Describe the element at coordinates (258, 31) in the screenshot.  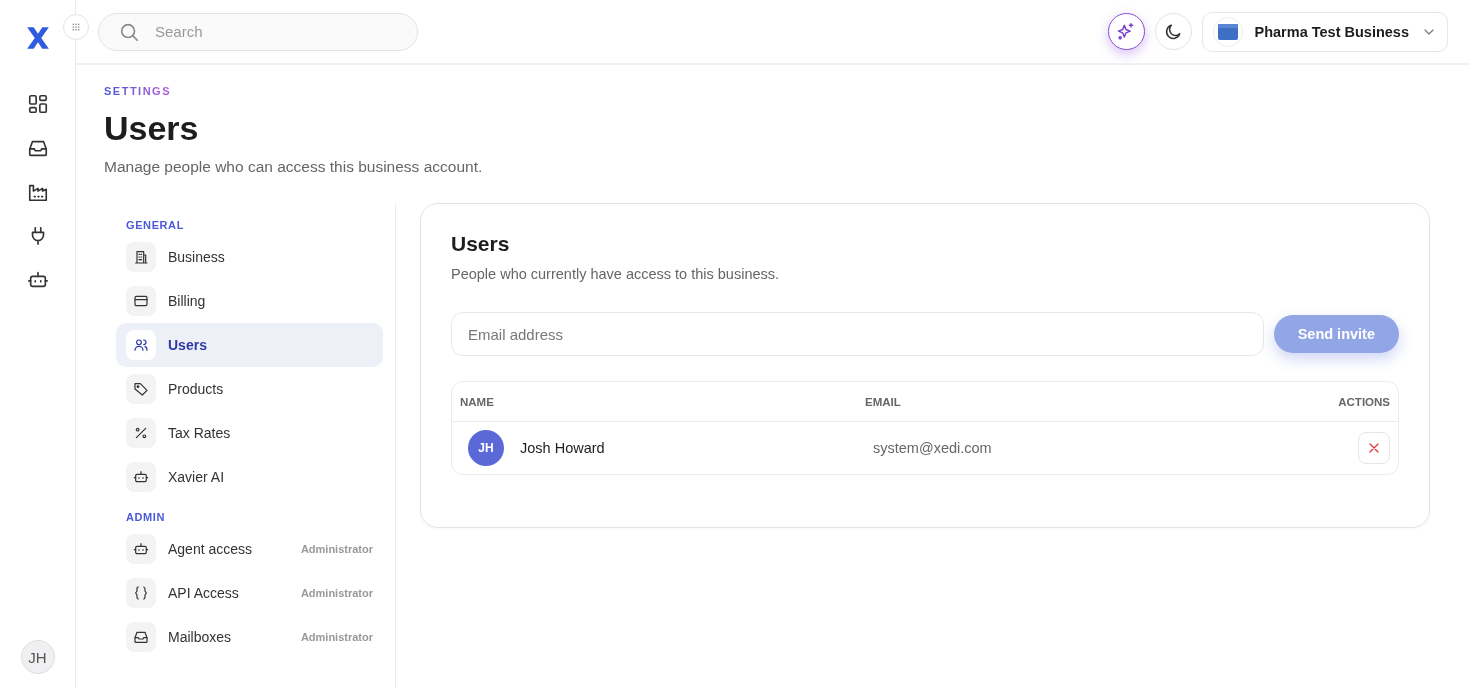
I see `search-field: Search` at that location.